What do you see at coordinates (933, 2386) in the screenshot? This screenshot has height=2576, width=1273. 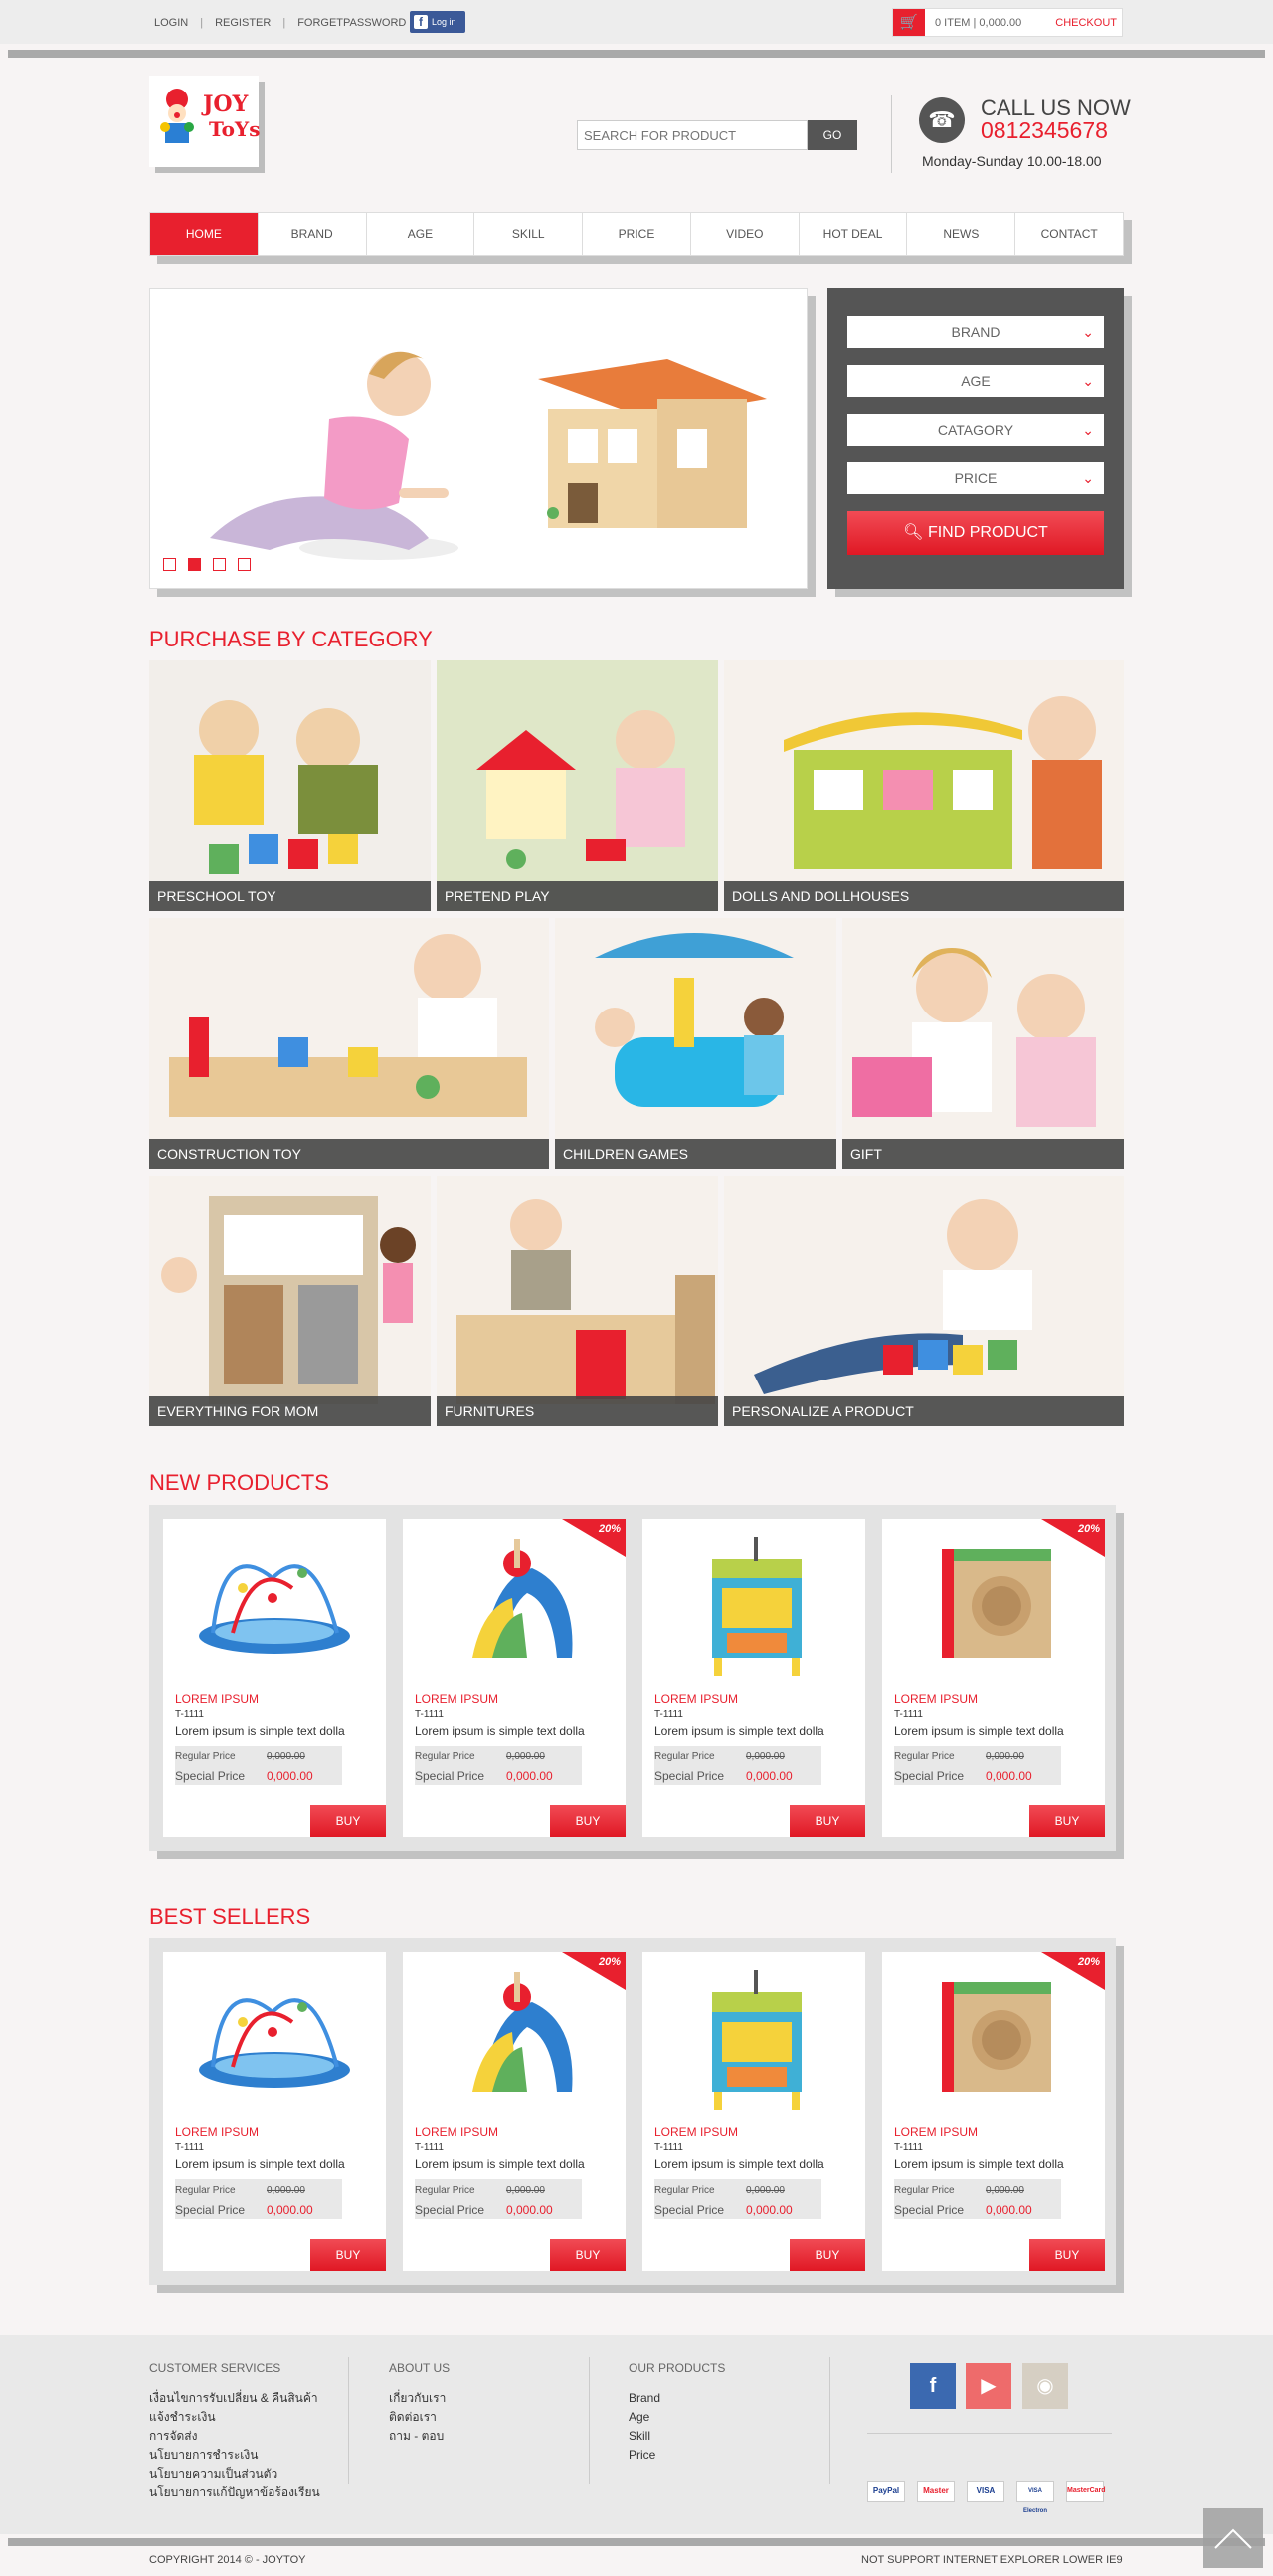 I see `facebook-icon: f` at bounding box center [933, 2386].